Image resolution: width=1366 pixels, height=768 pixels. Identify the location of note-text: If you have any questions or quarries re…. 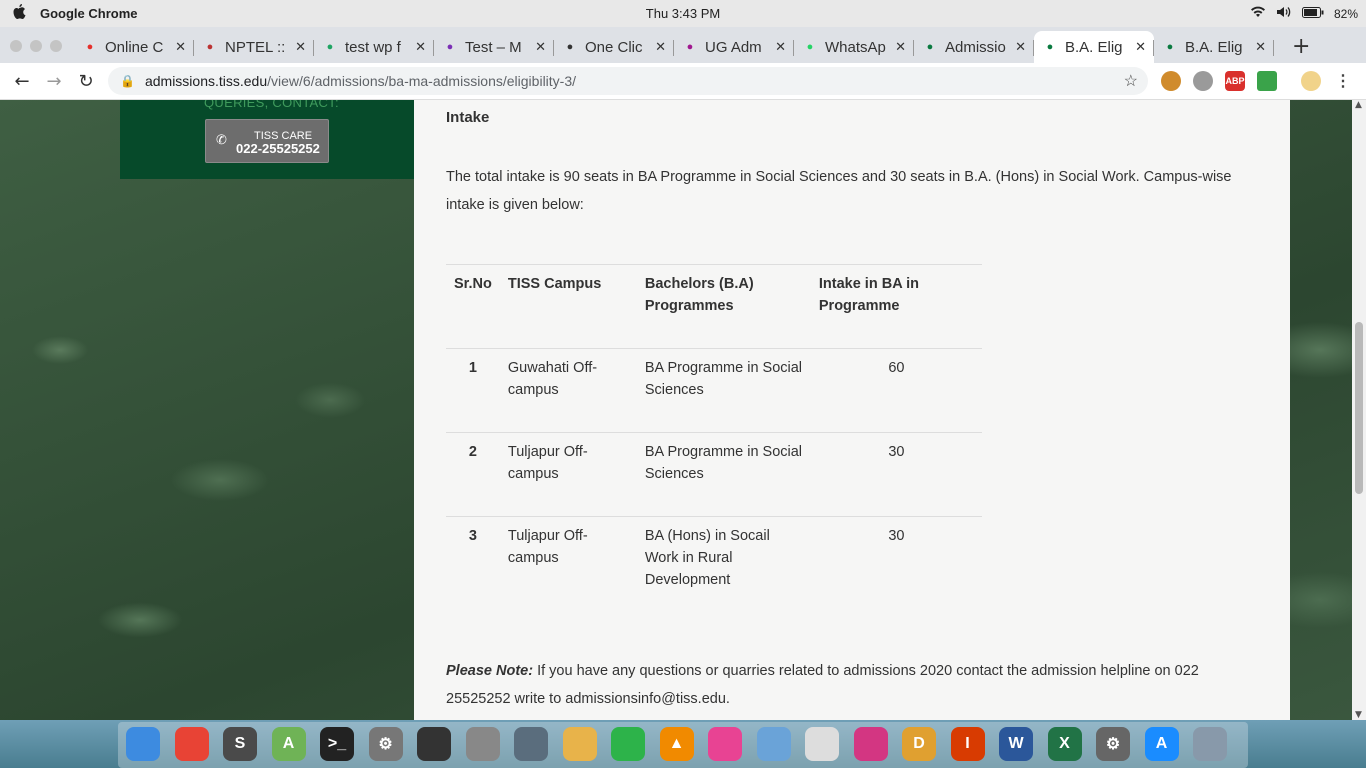
(822, 685).